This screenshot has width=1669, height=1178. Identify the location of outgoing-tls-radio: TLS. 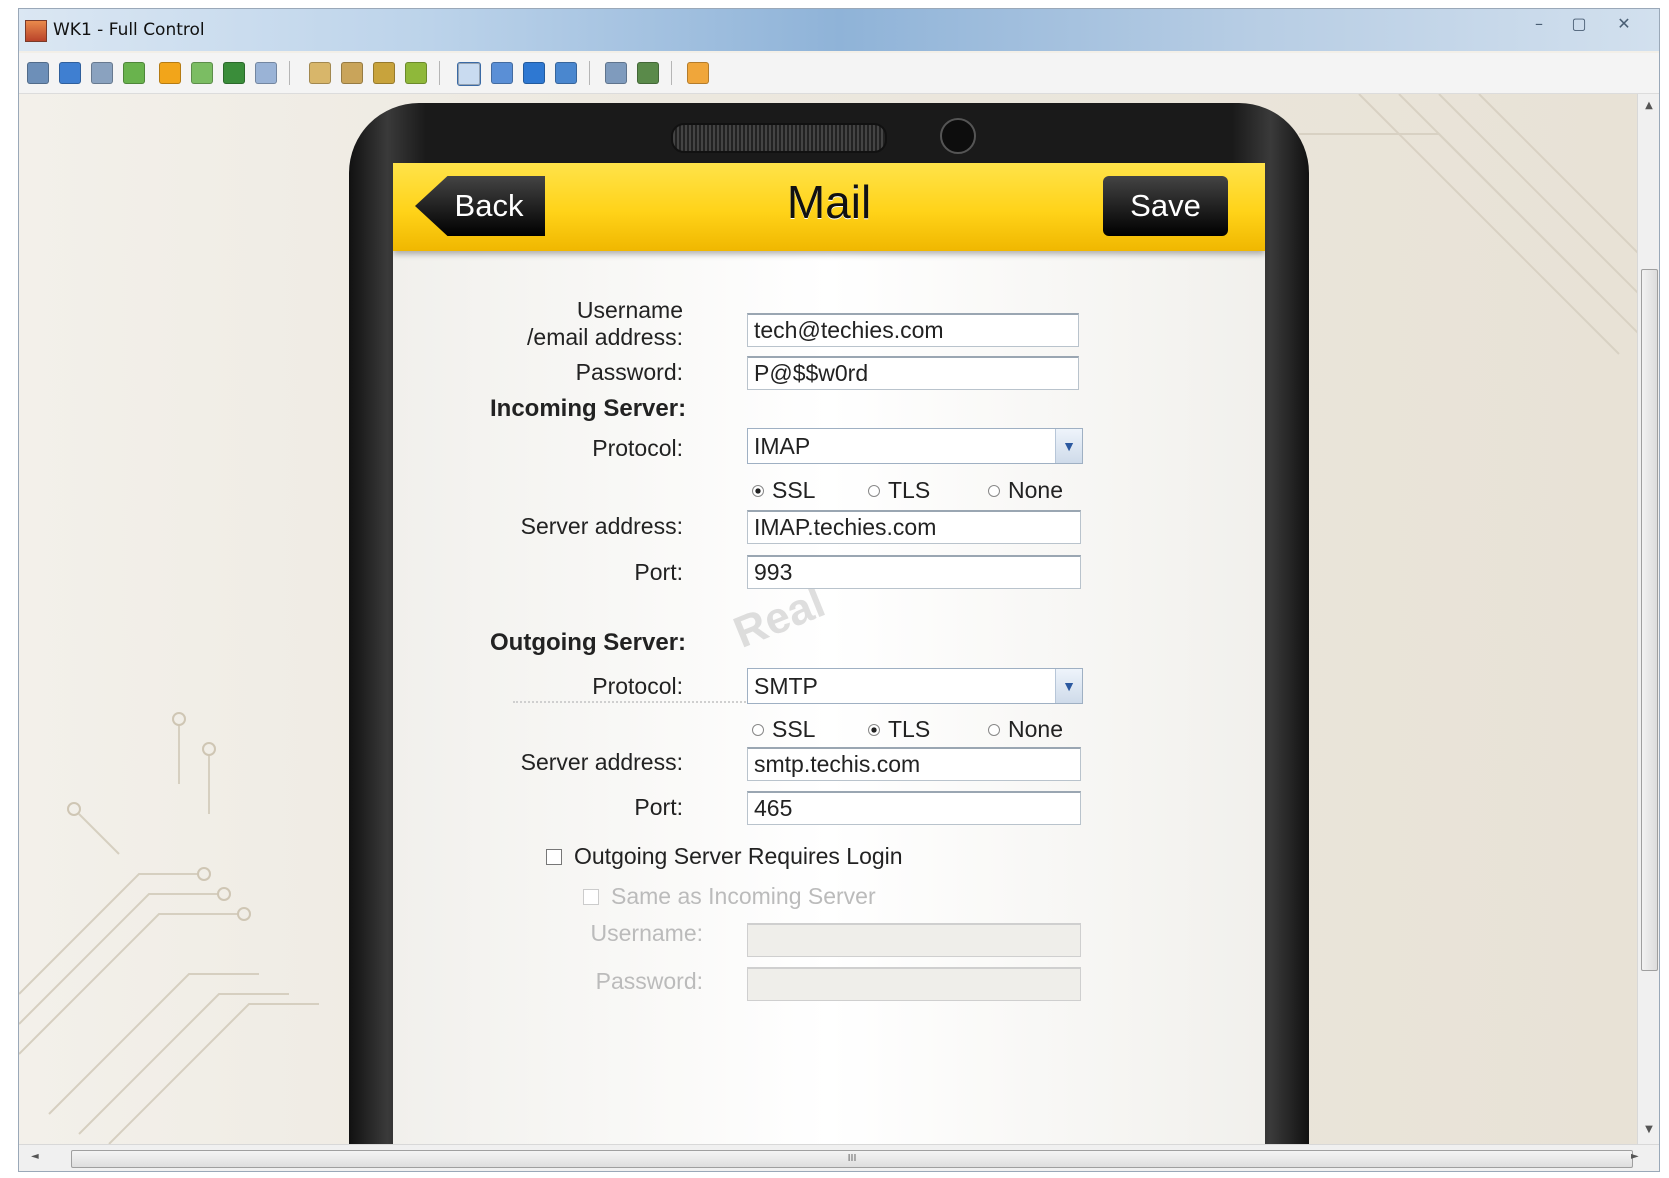
(899, 729).